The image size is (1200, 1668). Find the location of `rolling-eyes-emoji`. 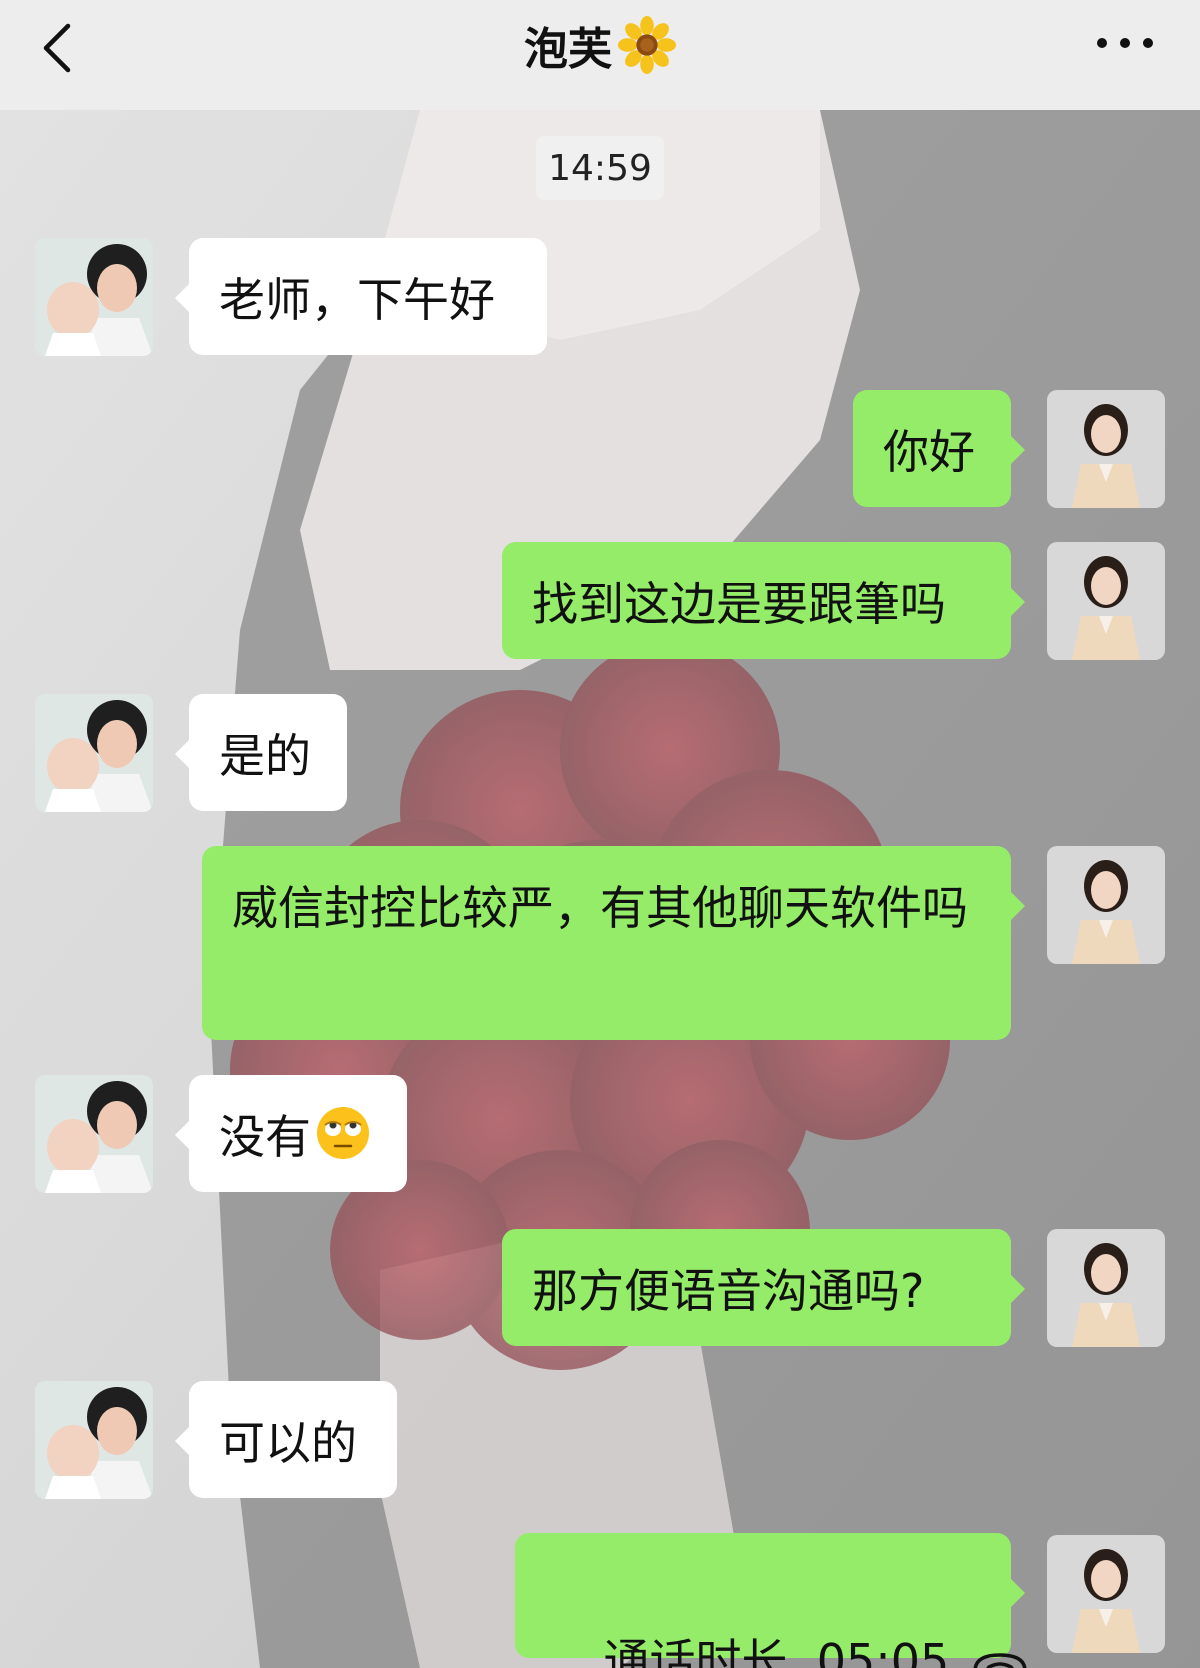

rolling-eyes-emoji is located at coordinates (343, 1133).